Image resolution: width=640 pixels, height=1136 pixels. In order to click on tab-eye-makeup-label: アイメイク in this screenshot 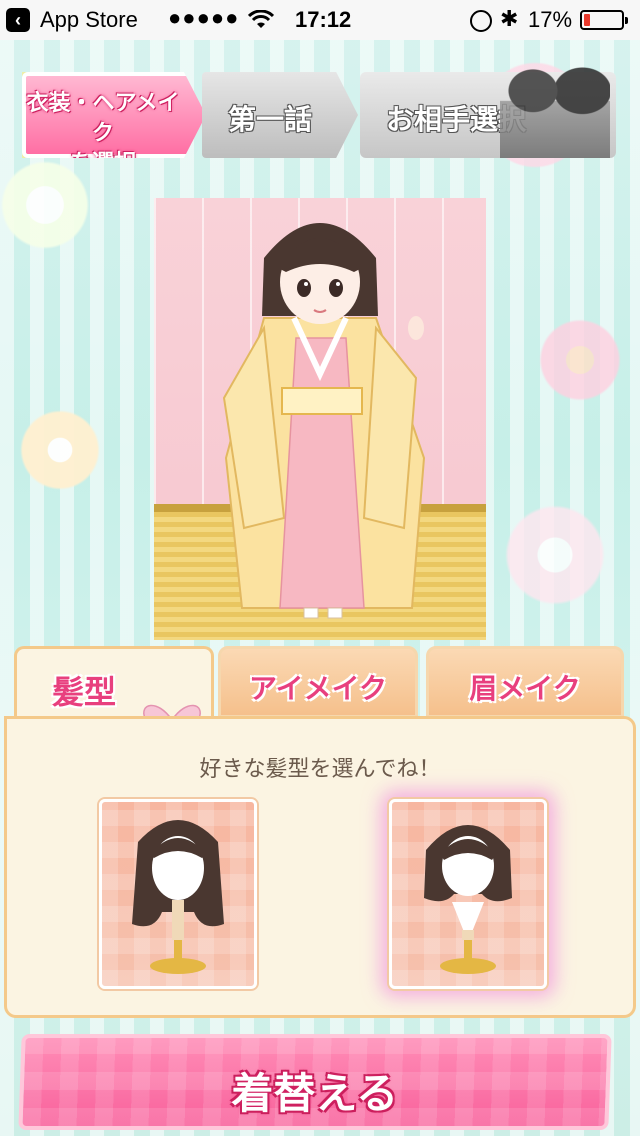, I will do `click(318, 688)`.